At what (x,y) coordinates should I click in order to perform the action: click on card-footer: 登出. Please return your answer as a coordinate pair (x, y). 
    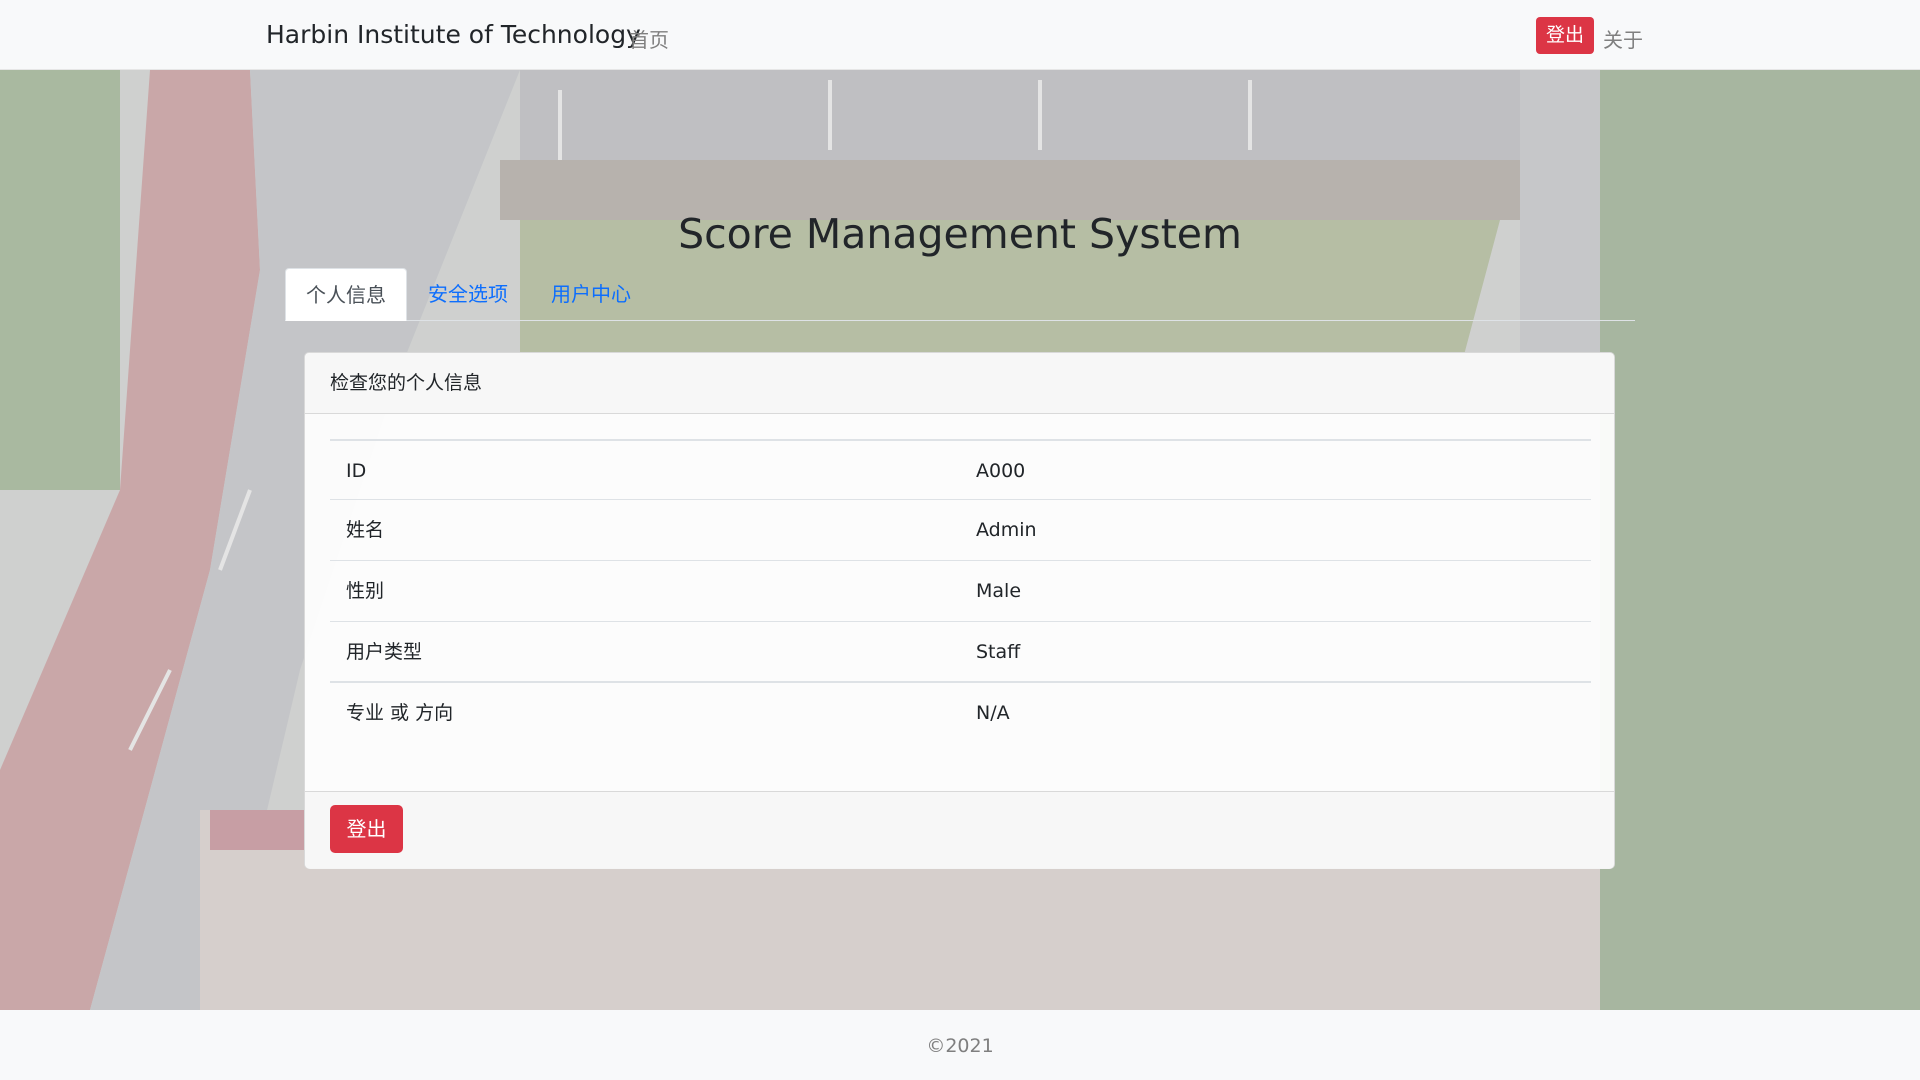
    Looking at the image, I should click on (959, 830).